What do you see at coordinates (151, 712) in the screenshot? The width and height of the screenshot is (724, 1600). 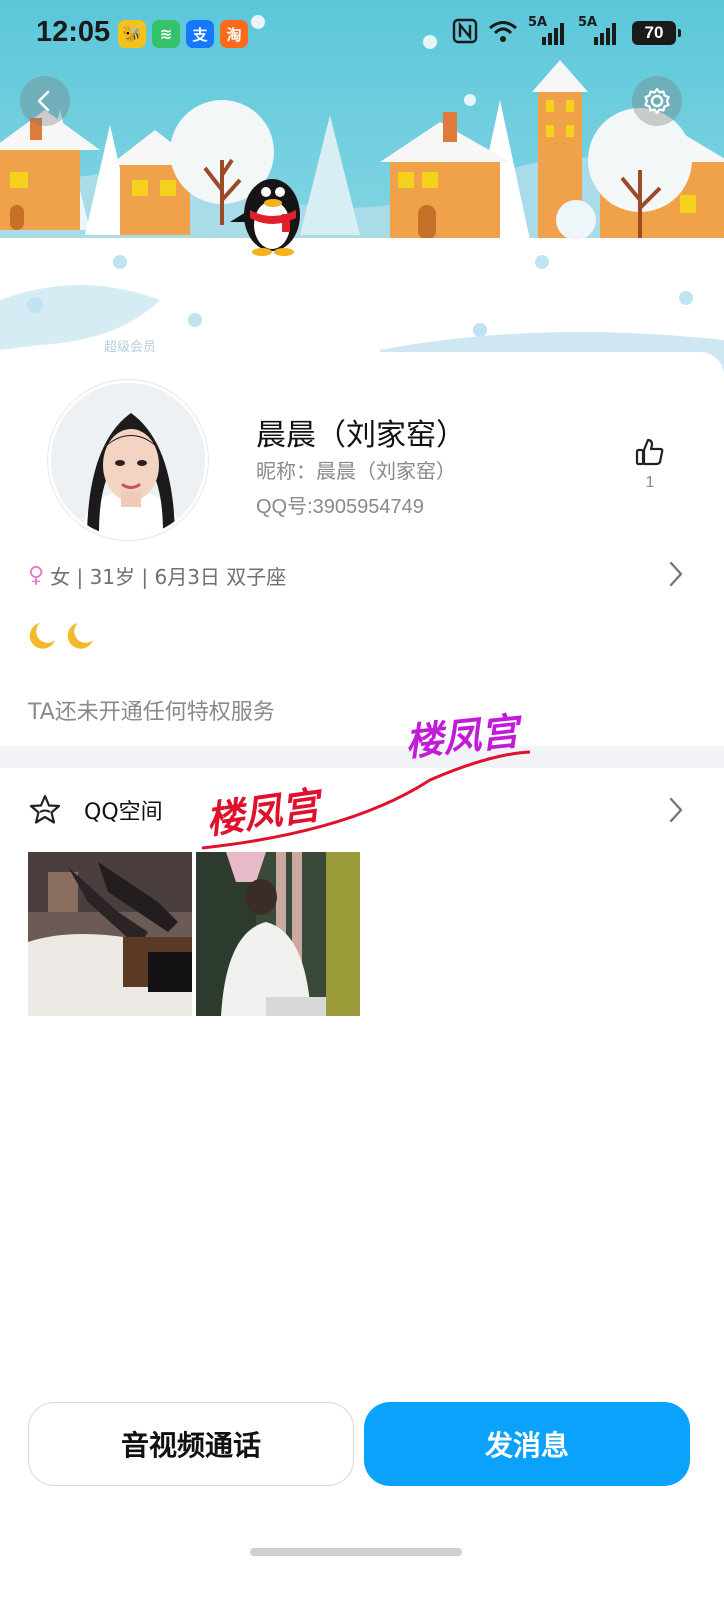 I see `privilege-status-text: TA还未开通任何特权服务` at bounding box center [151, 712].